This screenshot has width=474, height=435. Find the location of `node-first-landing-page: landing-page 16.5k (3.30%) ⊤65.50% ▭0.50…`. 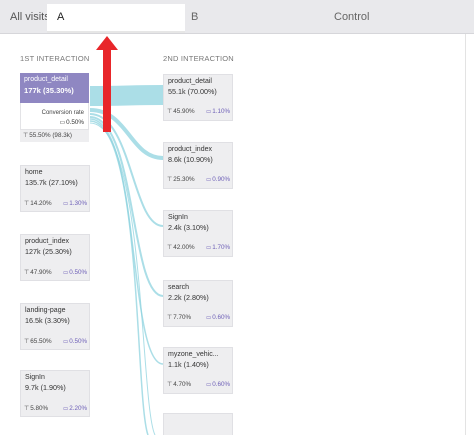

node-first-landing-page: landing-page 16.5k (3.30%) ⊤65.50% ▭0.50… is located at coordinates (55, 326).